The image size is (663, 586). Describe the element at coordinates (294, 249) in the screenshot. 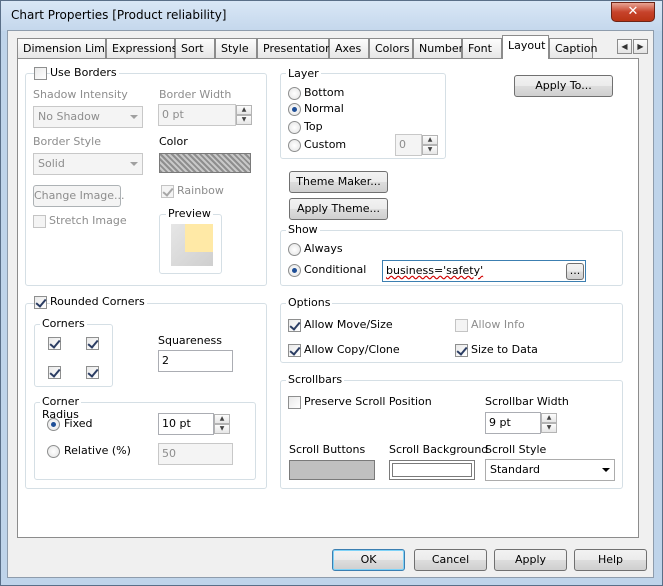

I see `show-always-radio` at that location.